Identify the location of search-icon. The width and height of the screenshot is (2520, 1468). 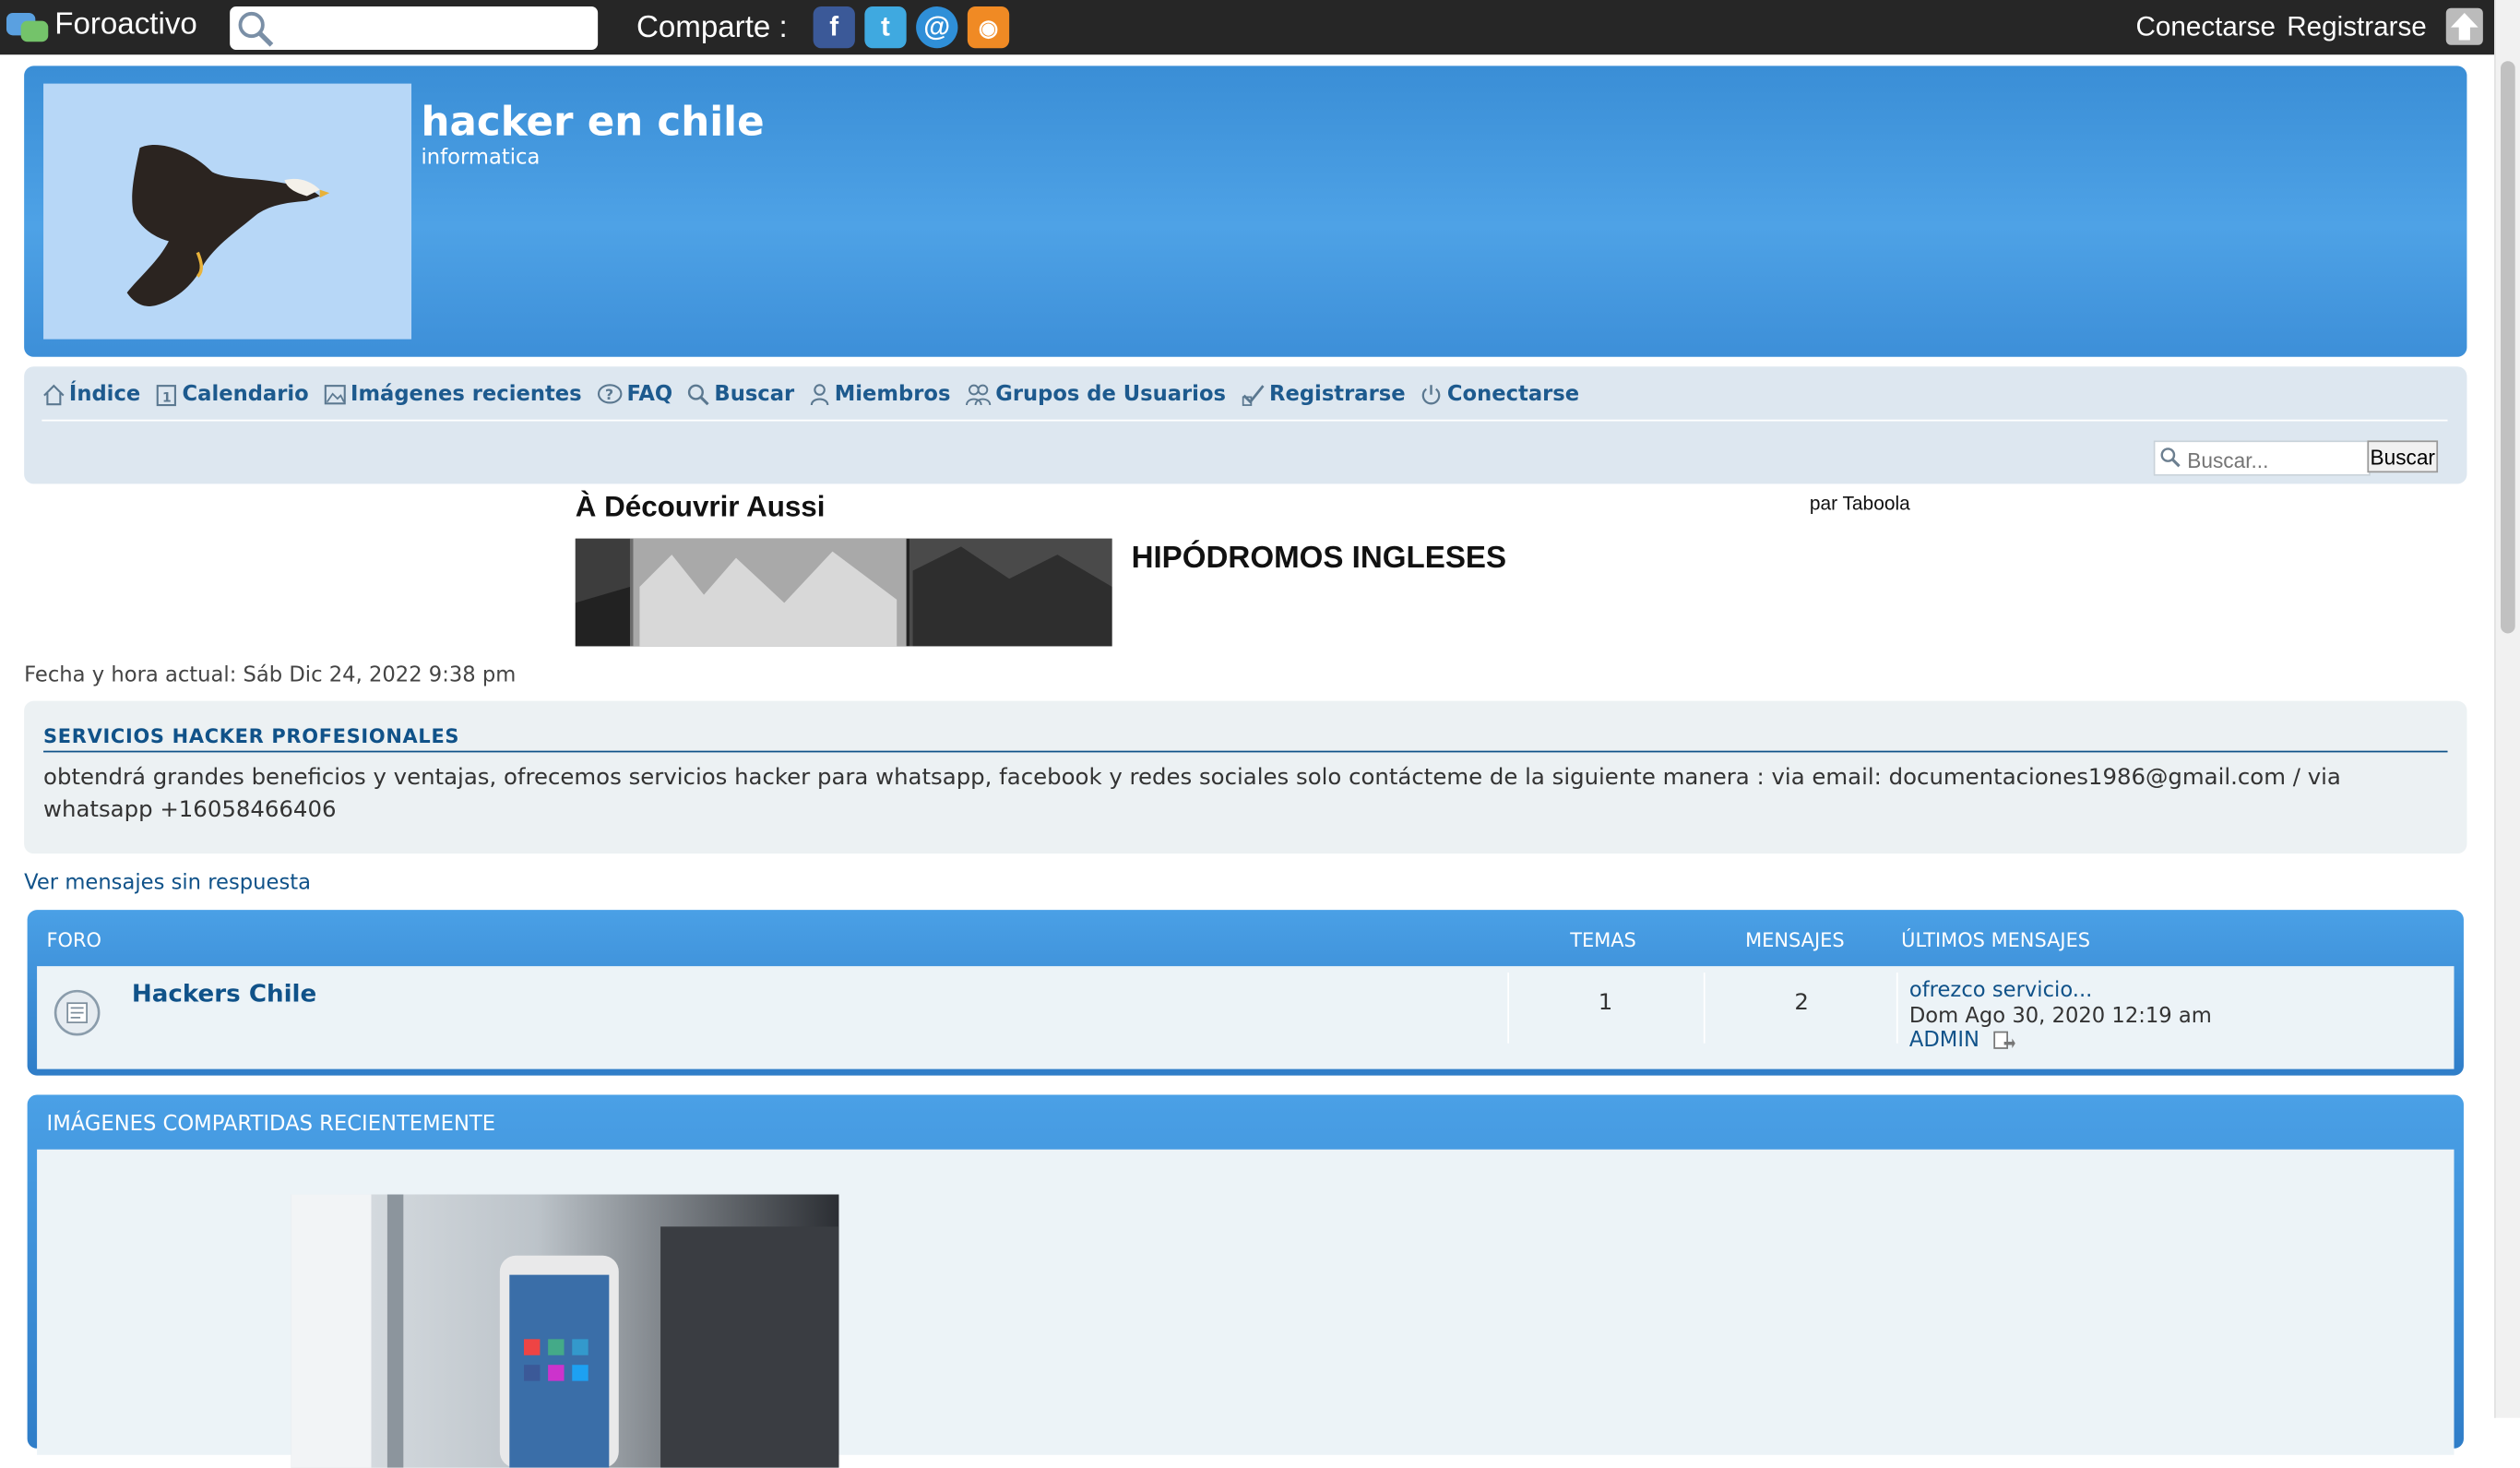
(699, 395).